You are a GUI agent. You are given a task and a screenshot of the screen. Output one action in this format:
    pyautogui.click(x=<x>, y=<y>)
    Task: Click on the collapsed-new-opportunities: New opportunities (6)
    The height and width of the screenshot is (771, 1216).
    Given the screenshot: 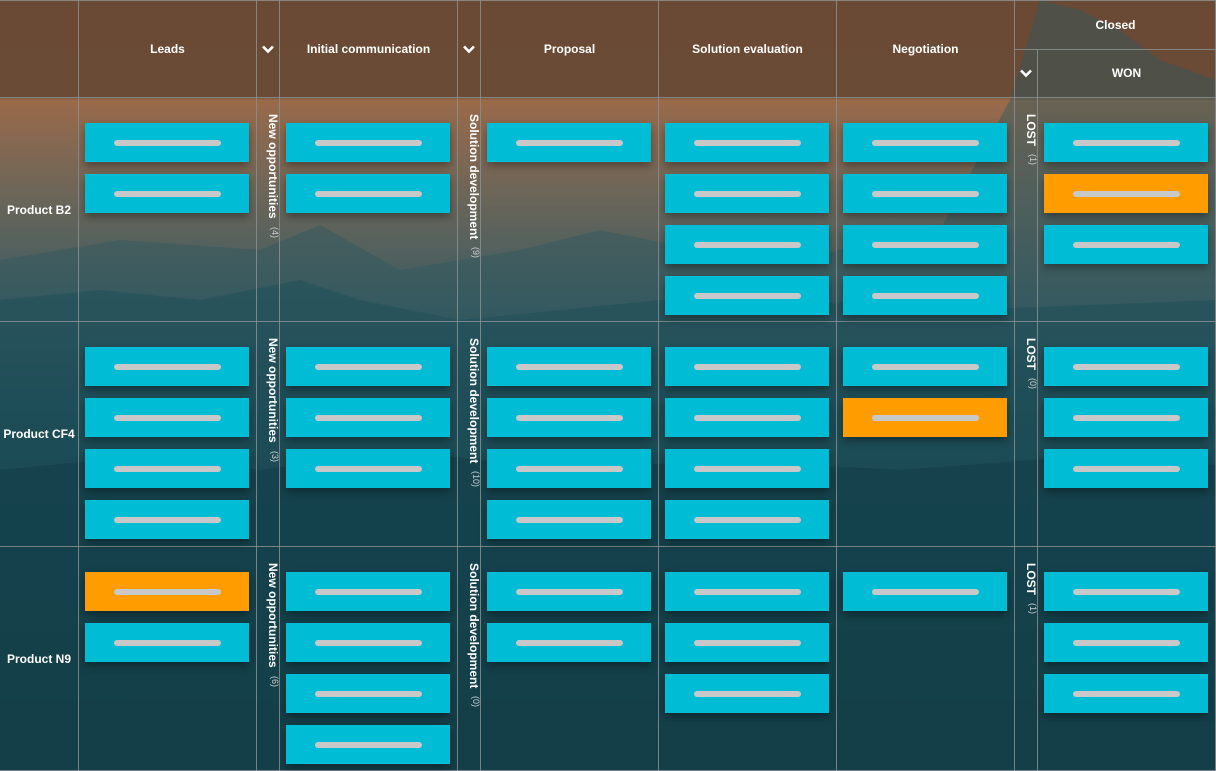 What is the action you would take?
    pyautogui.click(x=269, y=625)
    